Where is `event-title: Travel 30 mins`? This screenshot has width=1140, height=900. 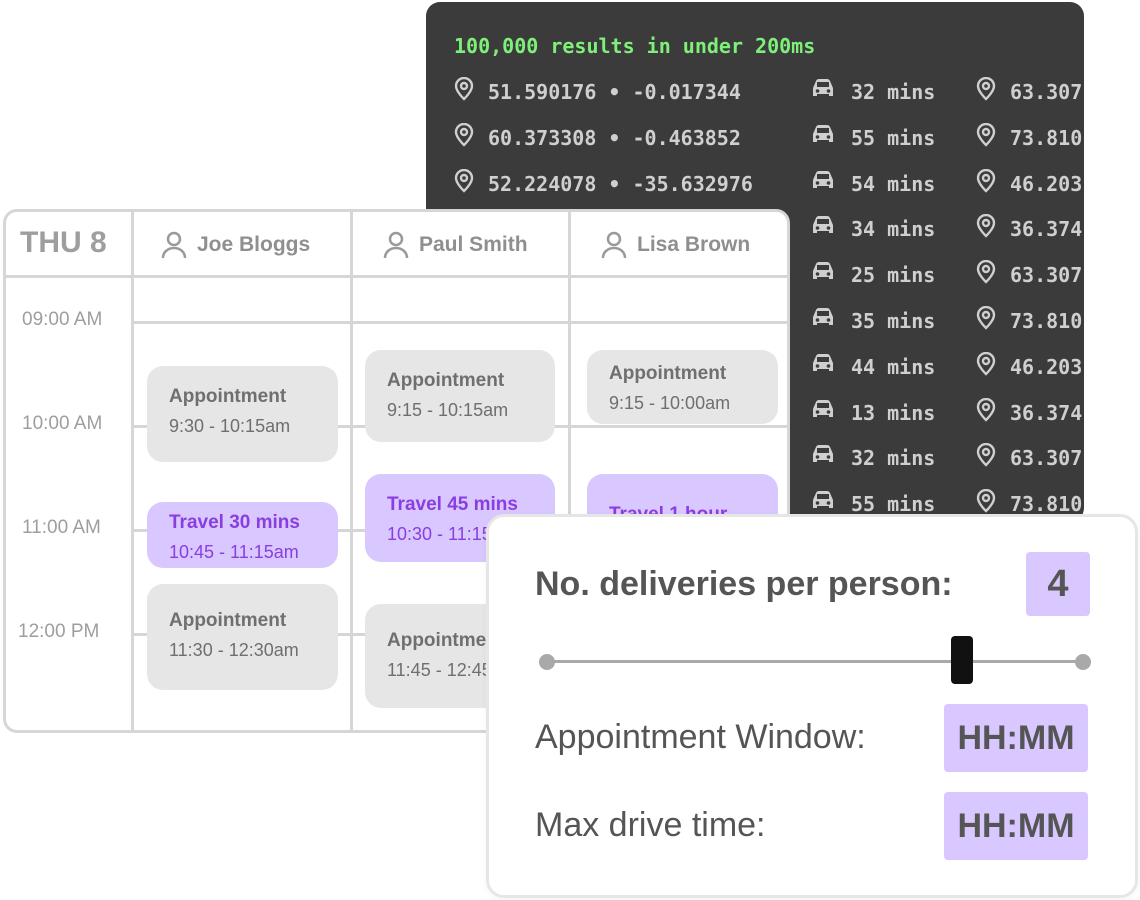 event-title: Travel 30 mins is located at coordinates (234, 522).